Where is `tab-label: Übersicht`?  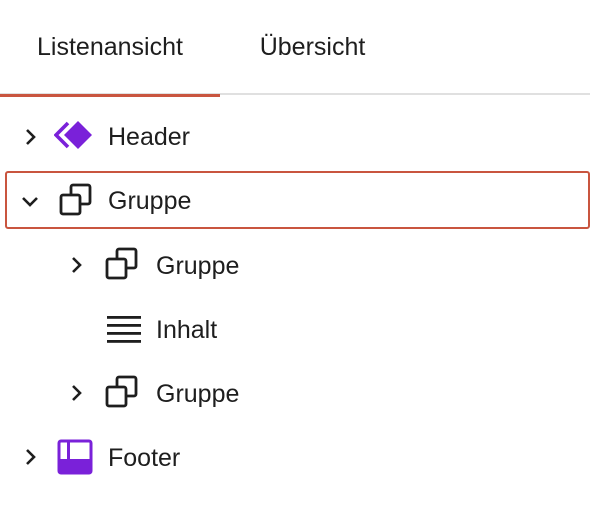
tab-label: Übersicht is located at coordinates (312, 47).